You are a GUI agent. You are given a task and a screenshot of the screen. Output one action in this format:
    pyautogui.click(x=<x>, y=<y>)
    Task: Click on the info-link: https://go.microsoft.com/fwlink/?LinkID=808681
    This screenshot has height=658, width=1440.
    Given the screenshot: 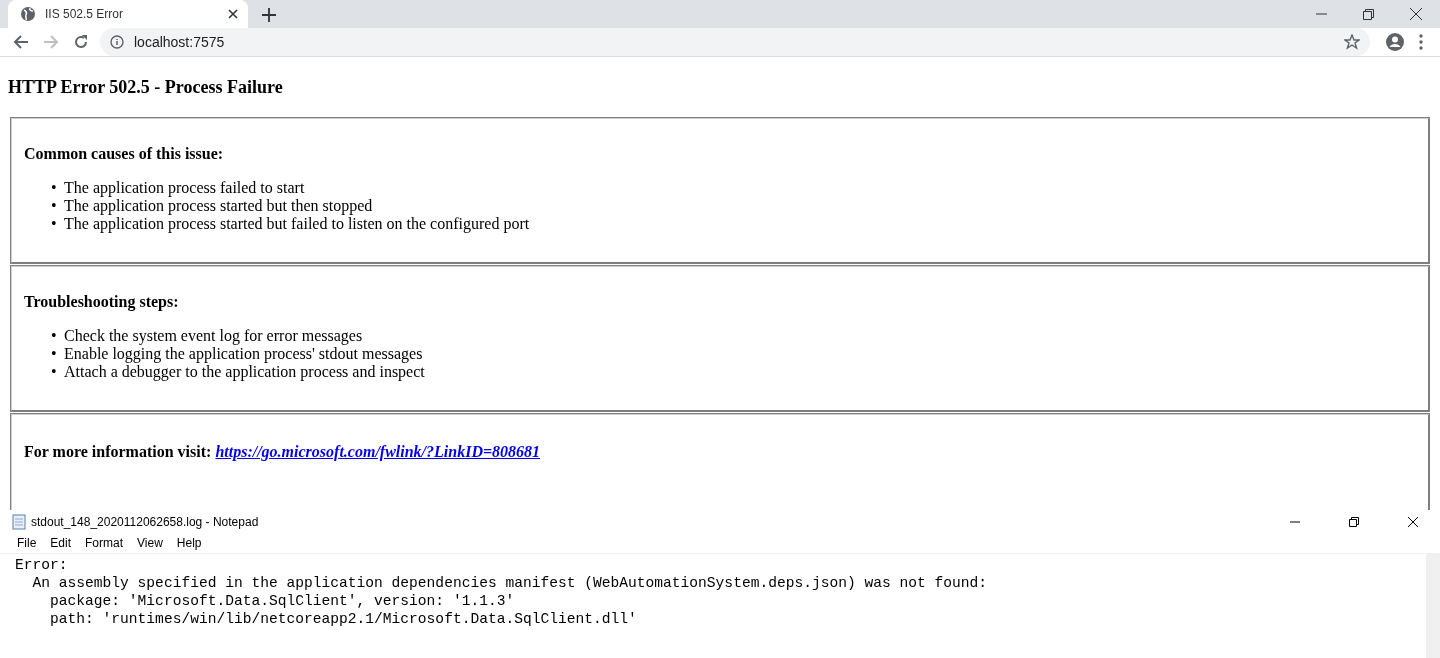 What is the action you would take?
    pyautogui.click(x=378, y=451)
    